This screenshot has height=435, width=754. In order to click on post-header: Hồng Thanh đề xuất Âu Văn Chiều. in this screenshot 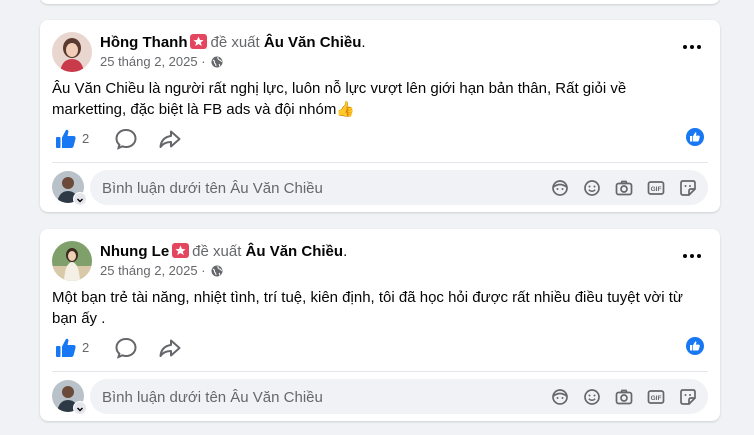, I will do `click(233, 43)`.